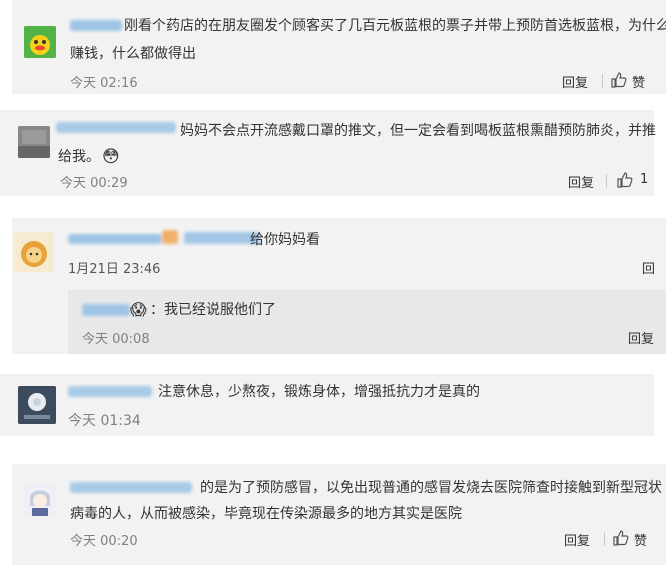 This screenshot has width=666, height=565. Describe the element at coordinates (319, 392) in the screenshot. I see `comment-text: 注意休息，少熬夜，锻炼身体，增强抵抗力才是真的` at that location.